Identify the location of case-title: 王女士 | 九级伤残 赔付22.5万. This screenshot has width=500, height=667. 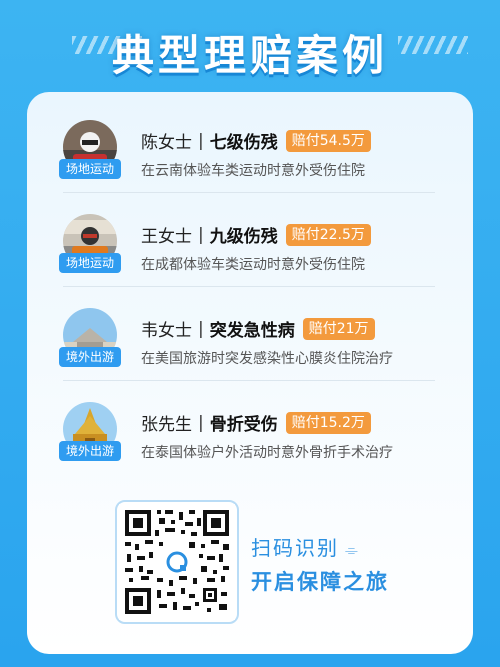
(256, 234).